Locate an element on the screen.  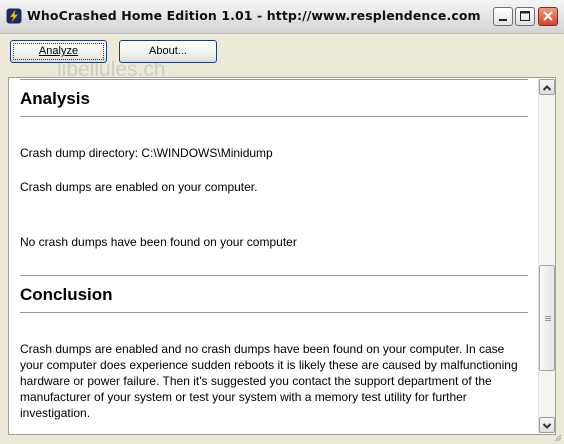
close-button is located at coordinates (548, 16).